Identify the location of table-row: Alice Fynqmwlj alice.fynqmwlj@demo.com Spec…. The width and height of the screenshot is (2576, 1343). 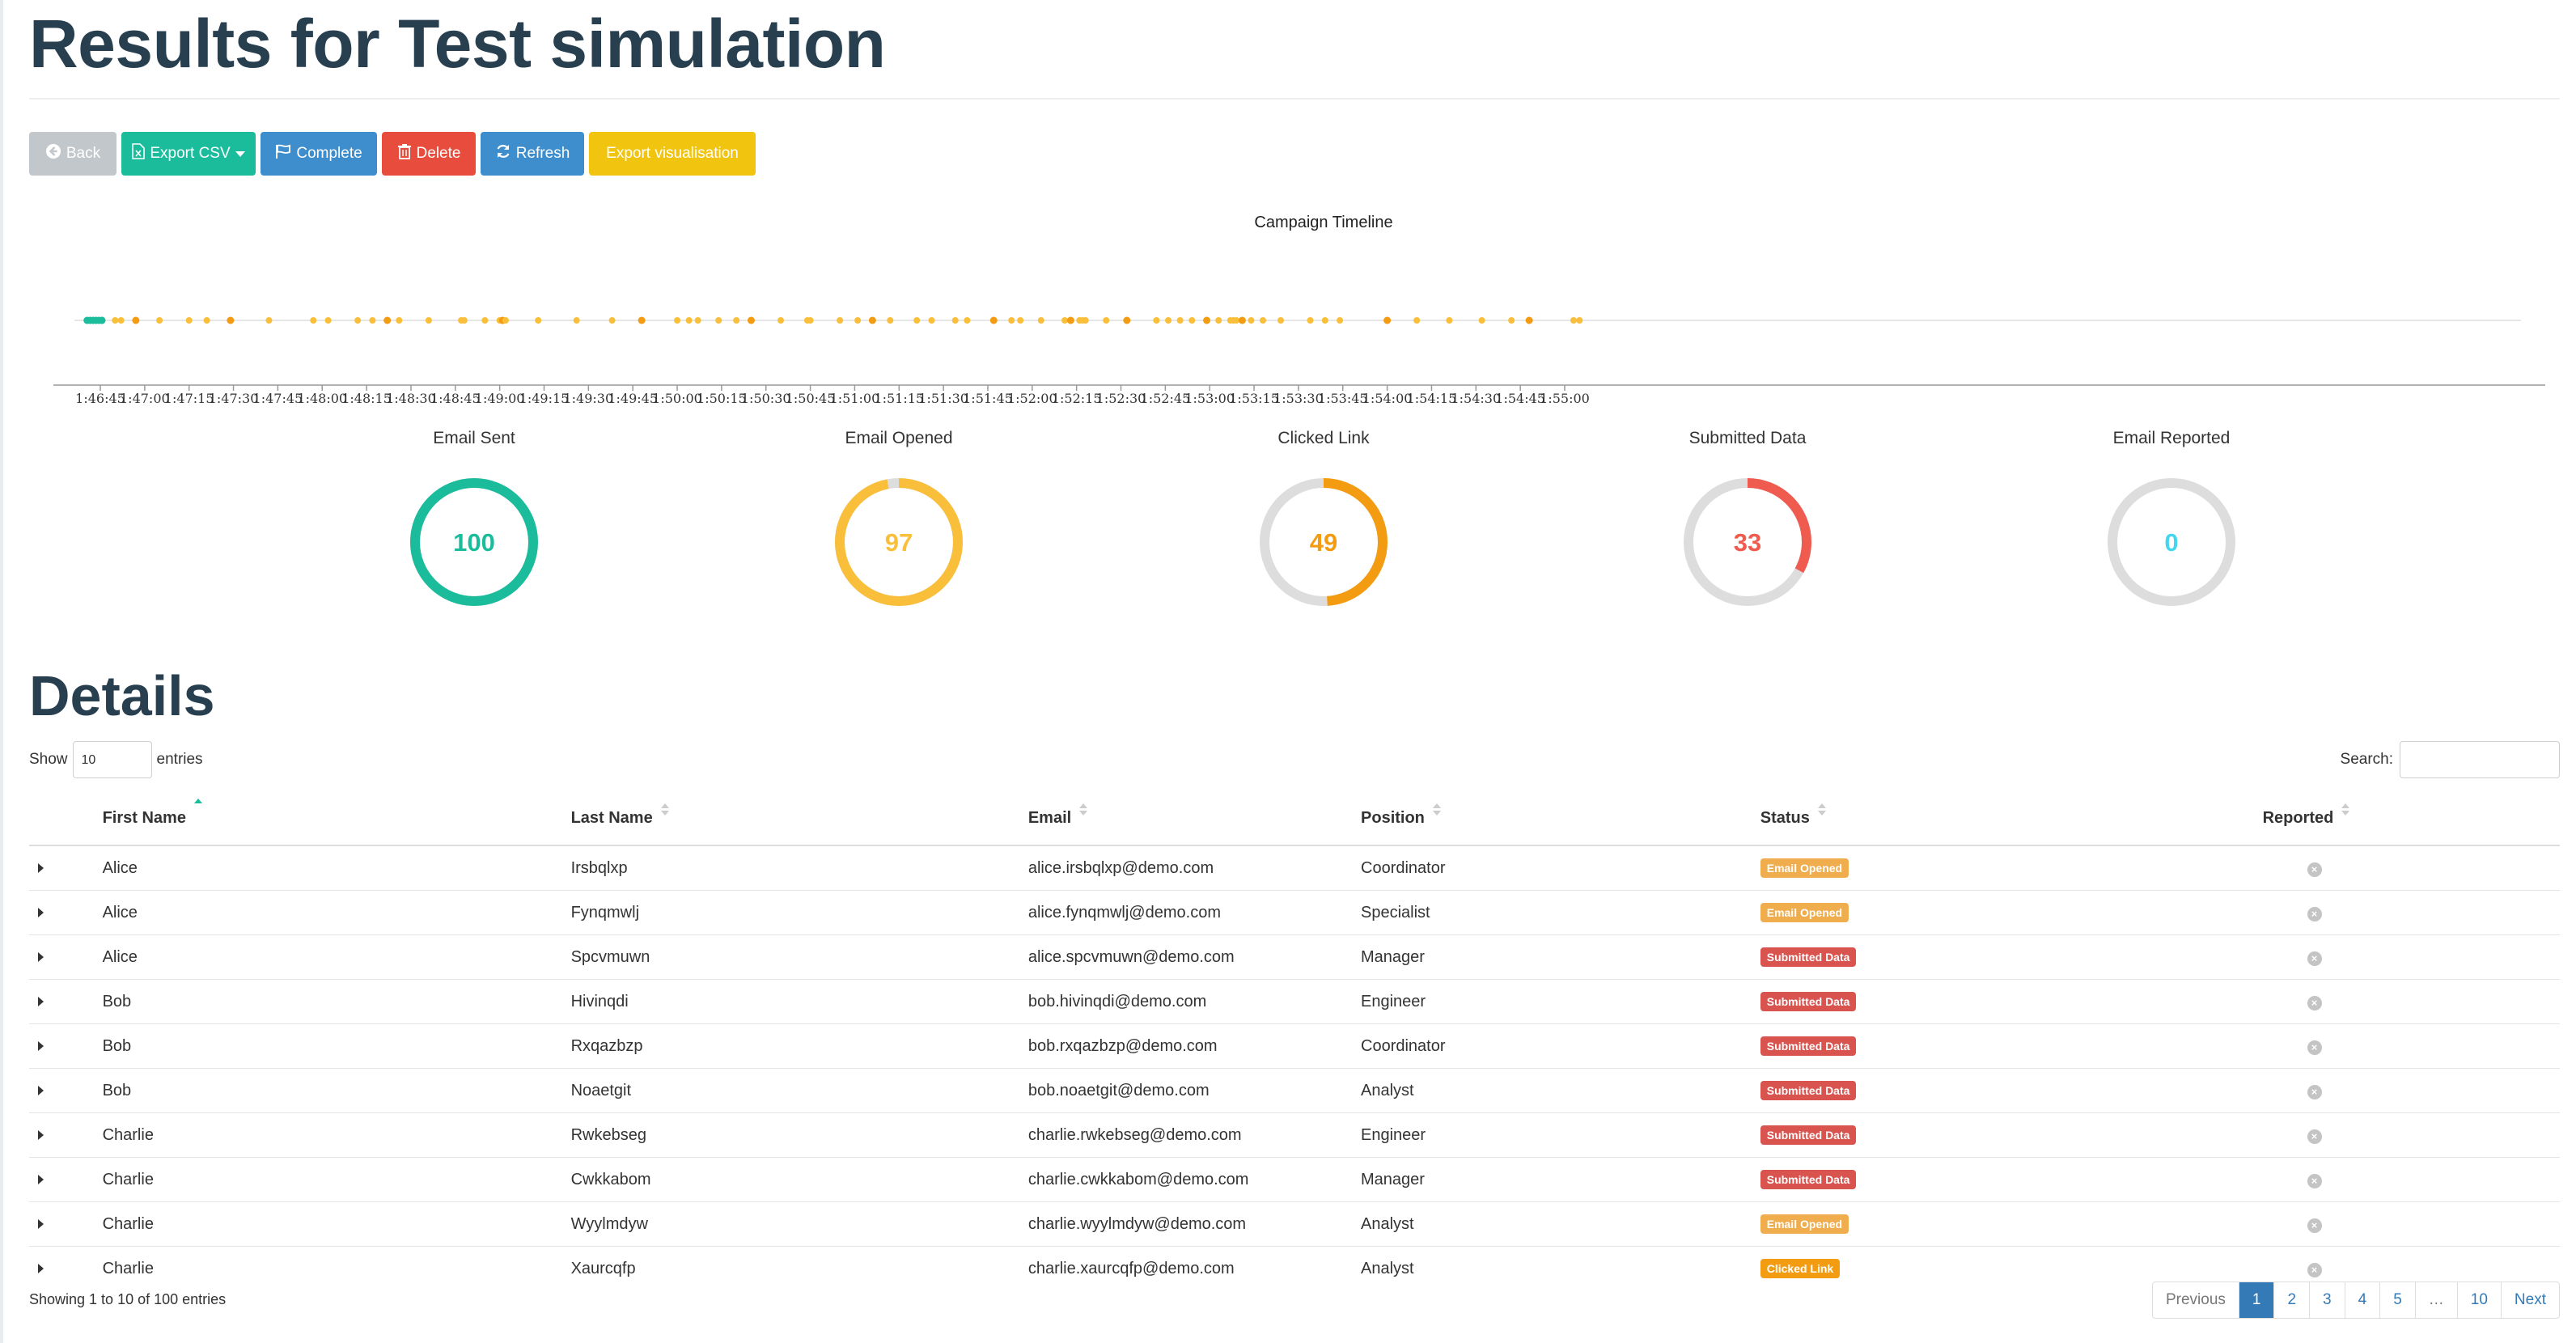
(1294, 913).